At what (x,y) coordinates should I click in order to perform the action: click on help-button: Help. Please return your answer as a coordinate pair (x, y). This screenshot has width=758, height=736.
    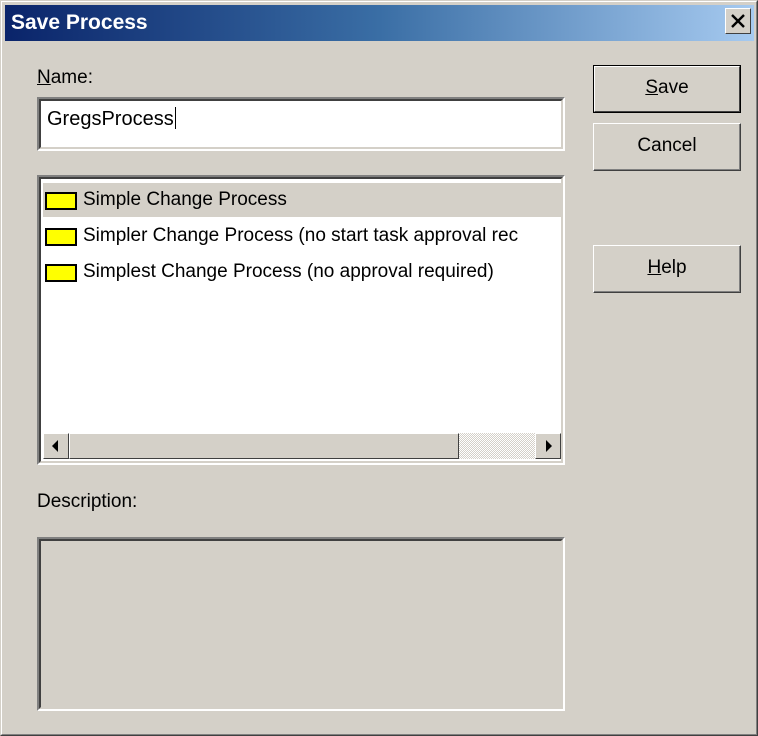
    Looking at the image, I should click on (667, 269).